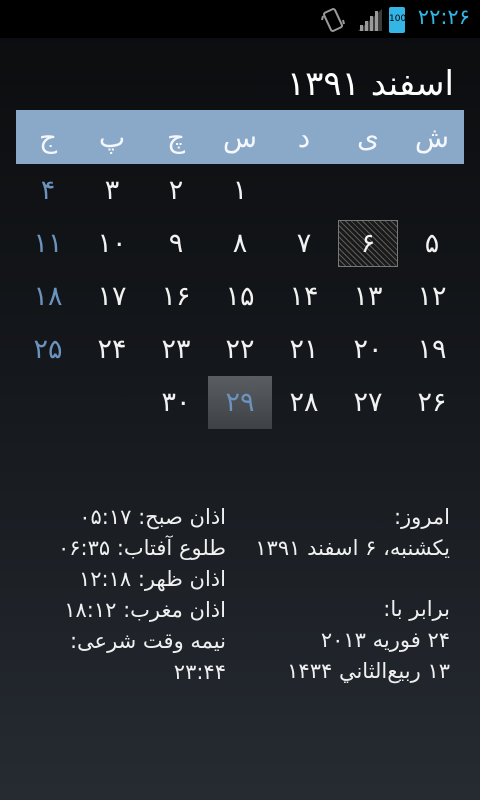 The image size is (480, 800). I want to click on day-cell: ۱۵, so click(240, 296).